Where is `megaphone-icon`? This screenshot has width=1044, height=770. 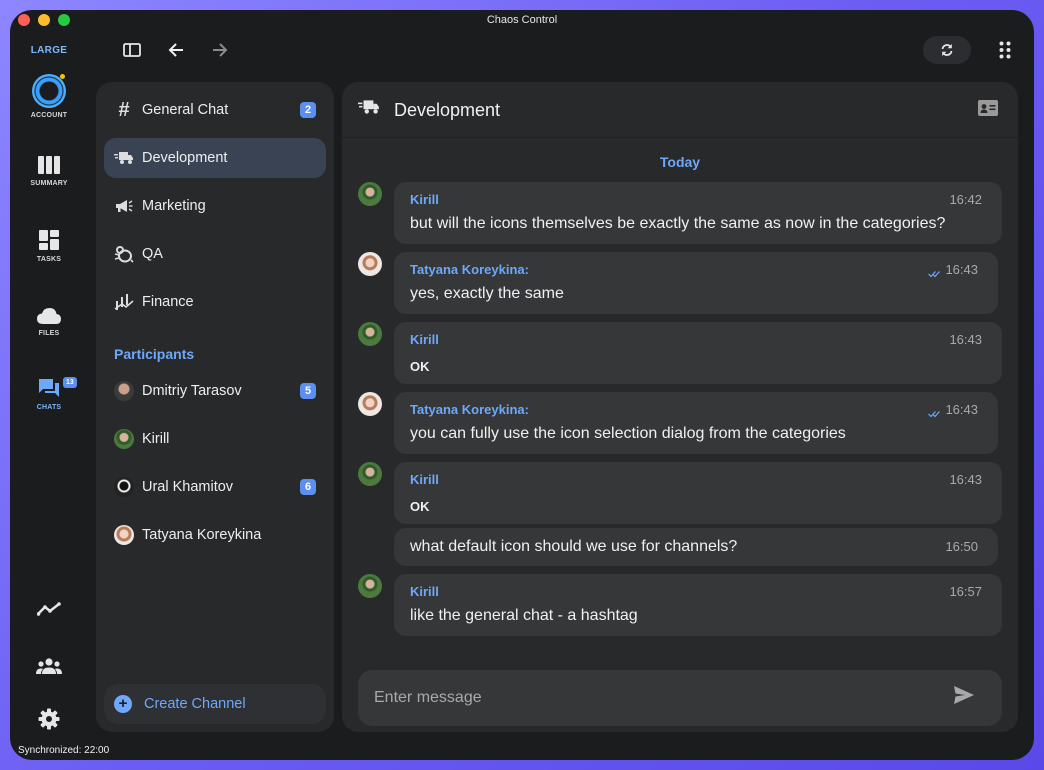 megaphone-icon is located at coordinates (124, 206).